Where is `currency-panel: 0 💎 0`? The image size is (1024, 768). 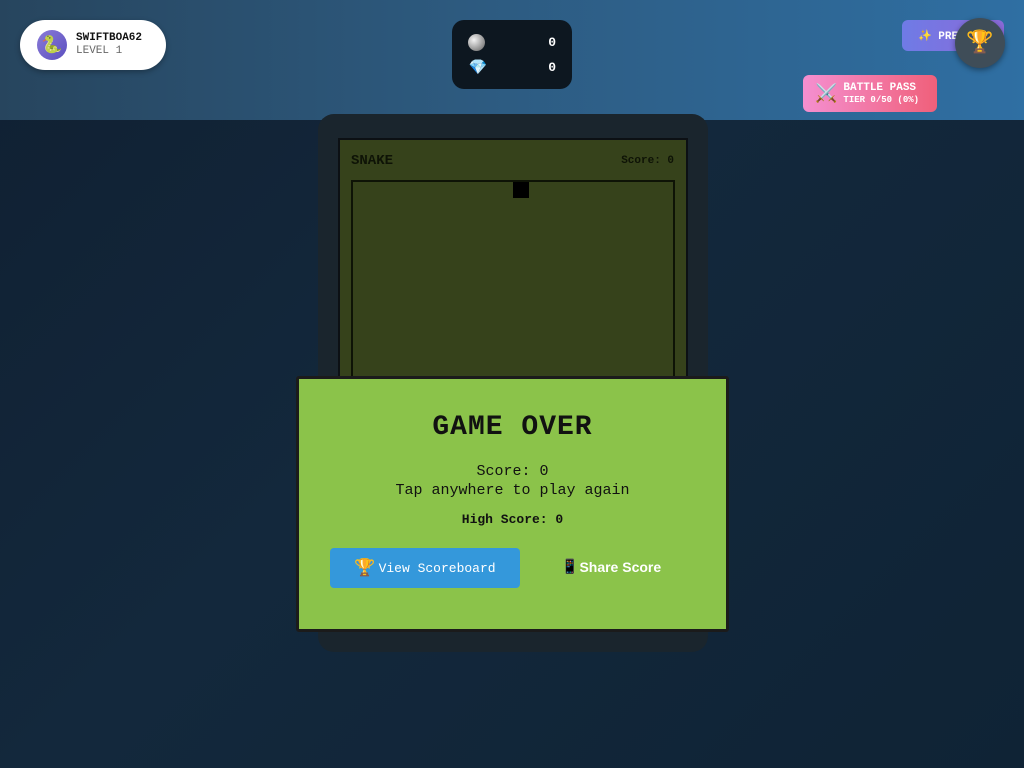
currency-panel: 0 💎 0 is located at coordinates (512, 54).